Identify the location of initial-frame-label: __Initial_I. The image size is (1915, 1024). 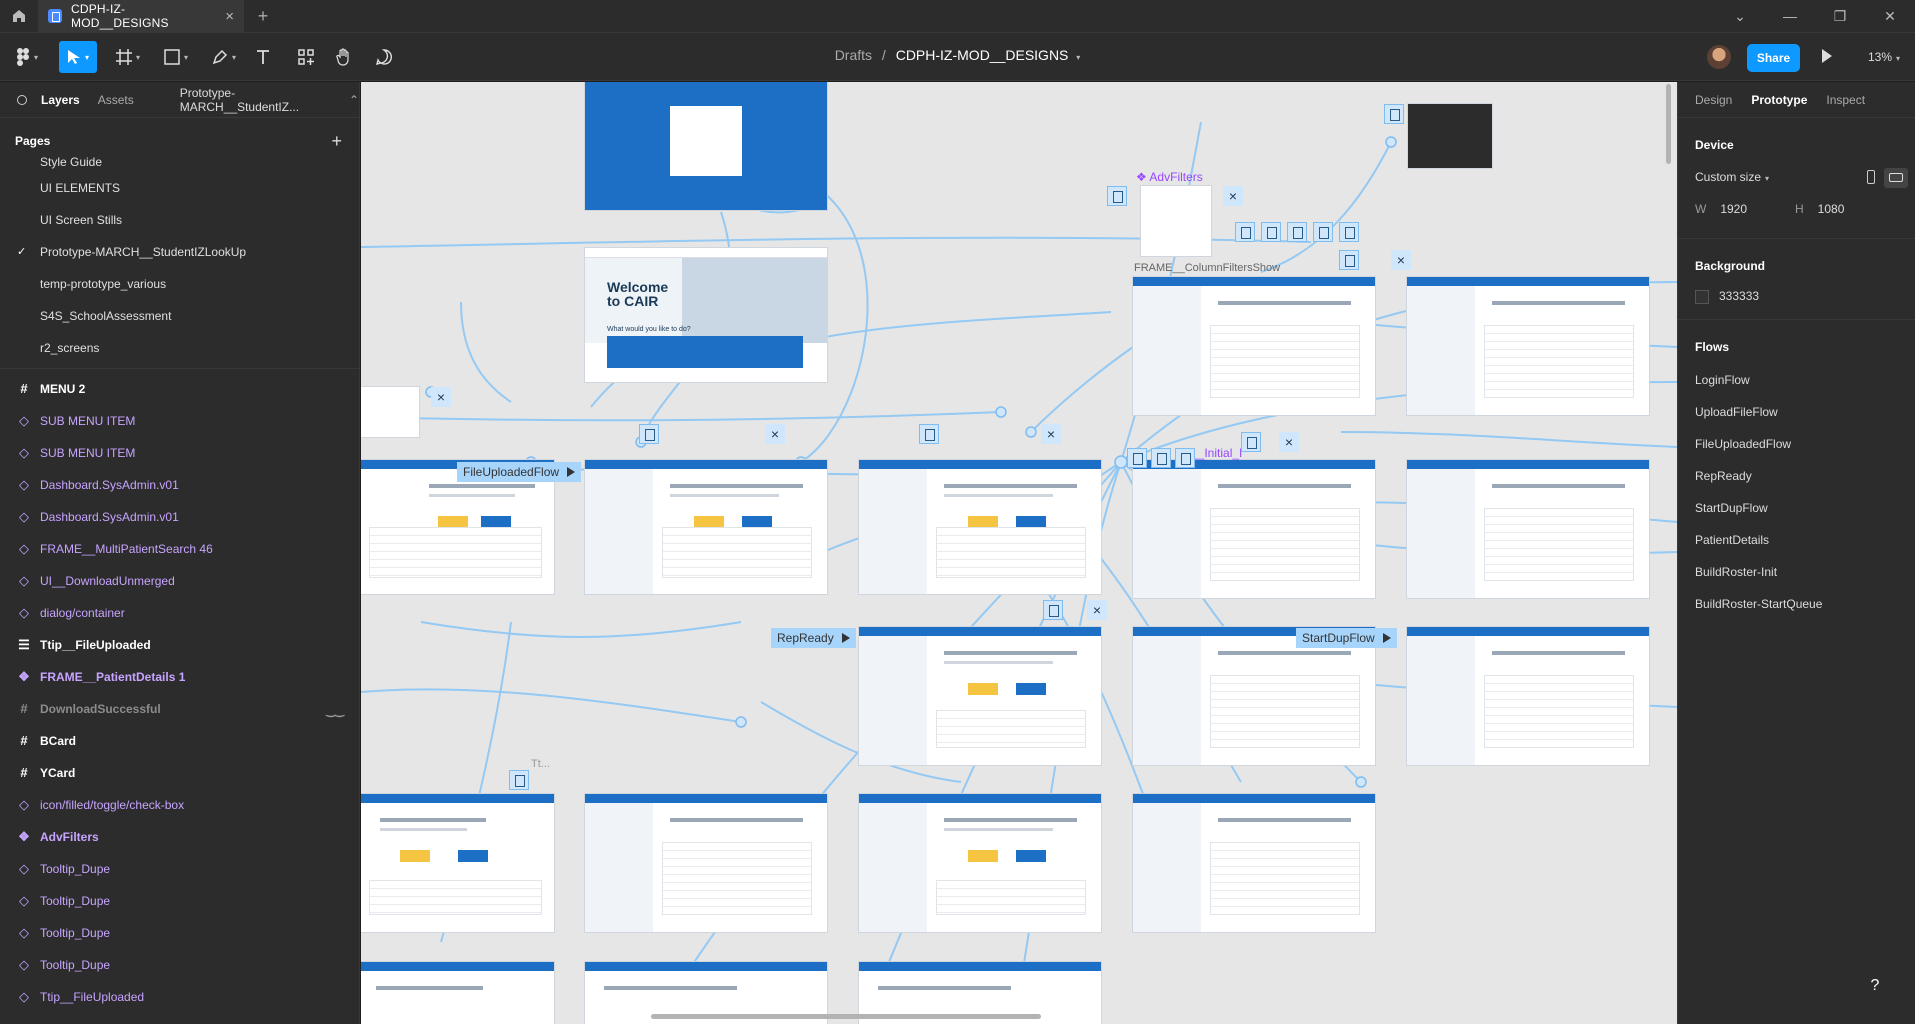
(1216, 453).